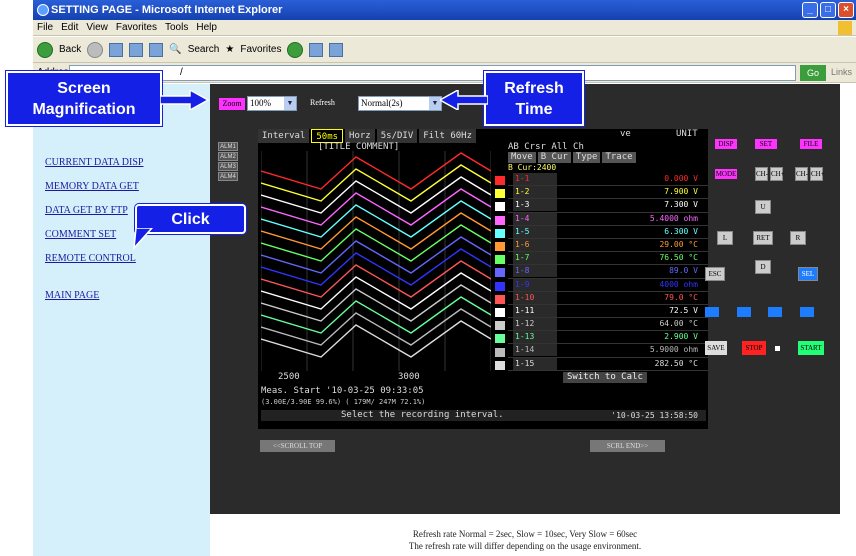 This screenshot has width=856, height=556. Describe the element at coordinates (316, 49) in the screenshot. I see `mail-icon` at that location.